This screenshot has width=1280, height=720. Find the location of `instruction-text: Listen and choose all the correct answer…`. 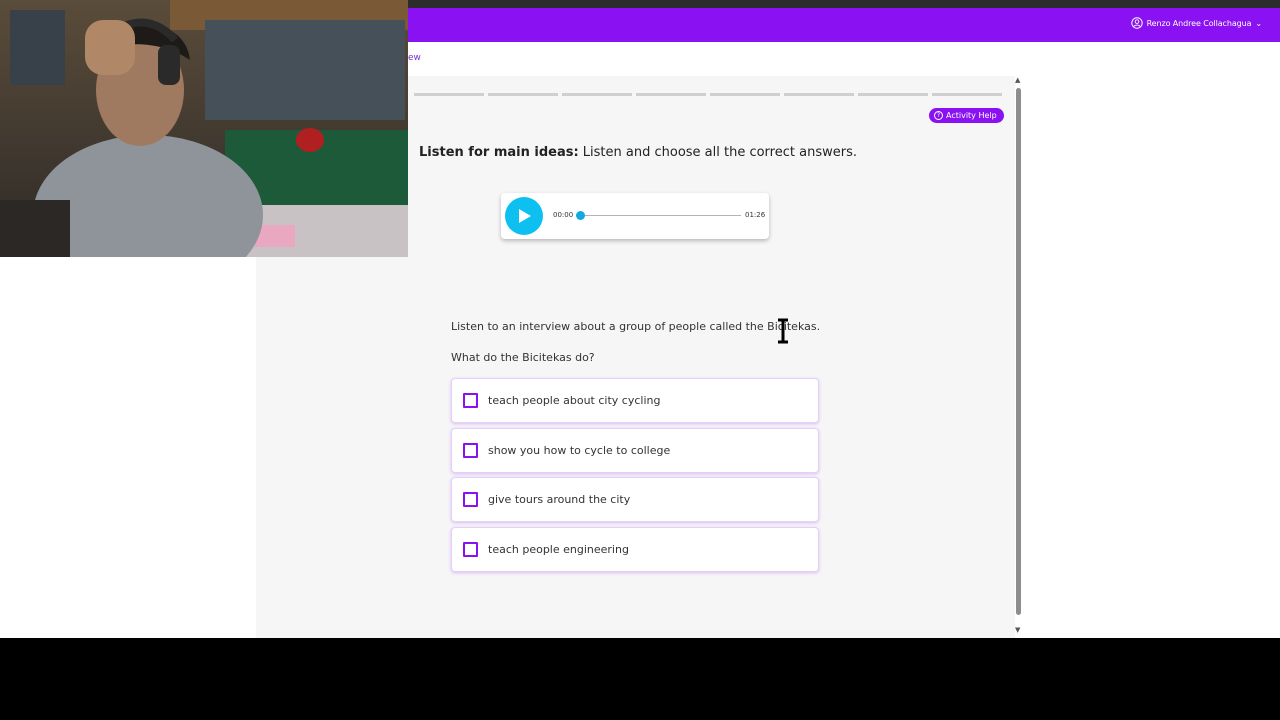

instruction-text: Listen and choose all the correct answer… is located at coordinates (717, 152).